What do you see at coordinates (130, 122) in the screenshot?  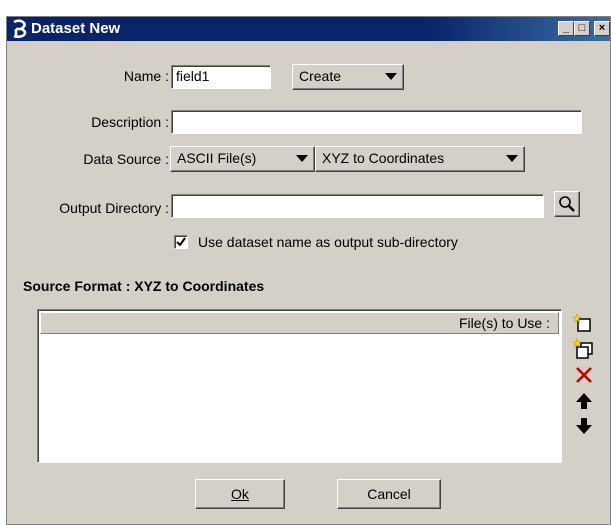 I see `description-label: Description :` at bounding box center [130, 122].